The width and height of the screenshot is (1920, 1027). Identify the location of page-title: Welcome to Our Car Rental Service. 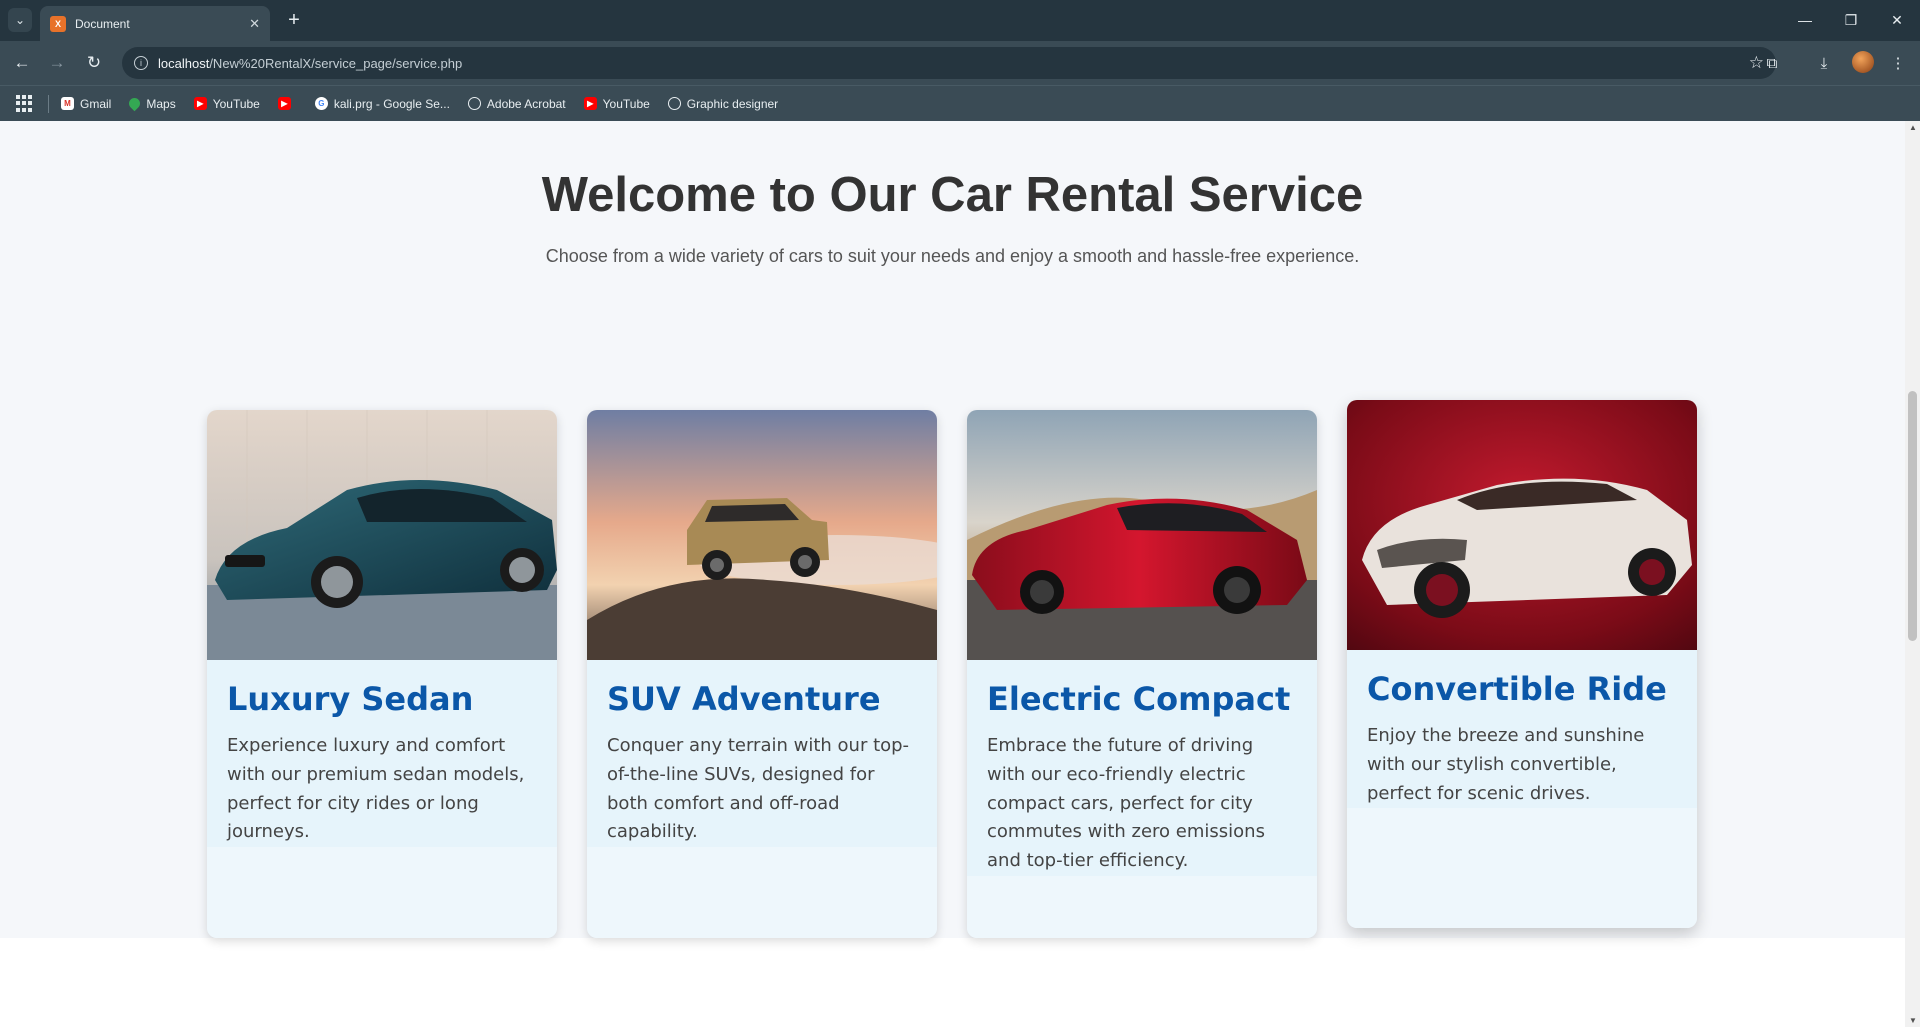
(952, 195).